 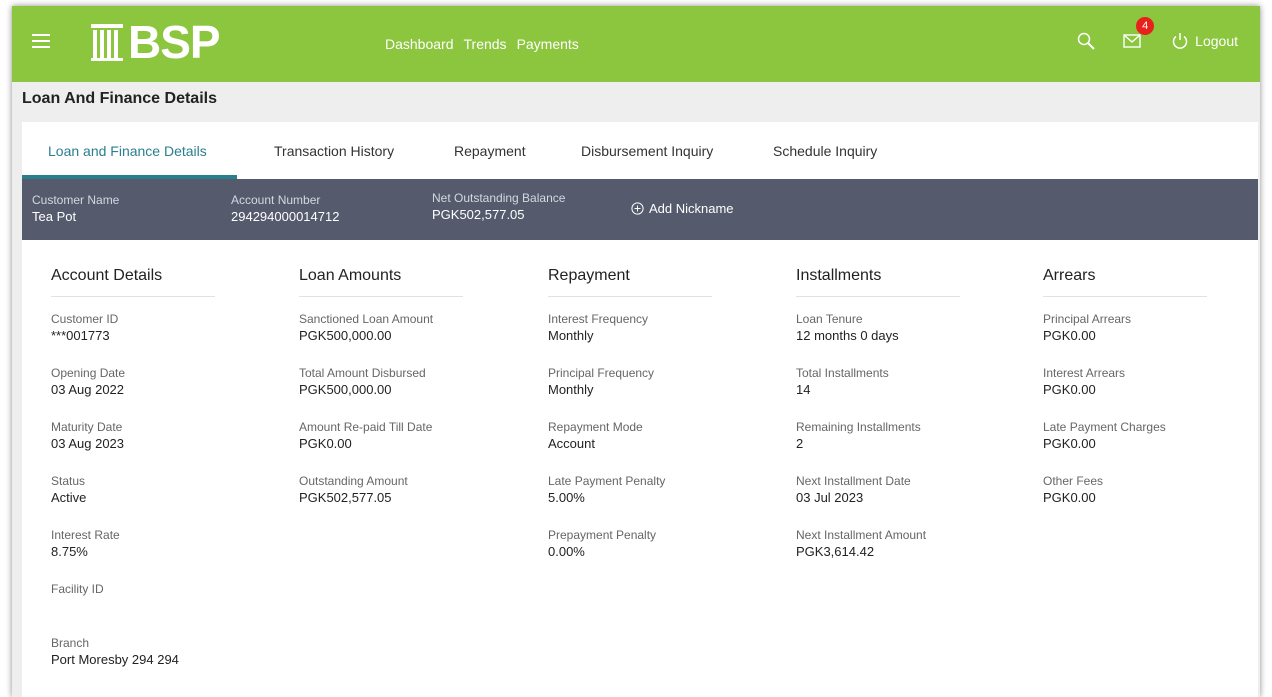 I want to click on detail-field: Opening Date 03 Aug 2022, so click(x=133, y=393).